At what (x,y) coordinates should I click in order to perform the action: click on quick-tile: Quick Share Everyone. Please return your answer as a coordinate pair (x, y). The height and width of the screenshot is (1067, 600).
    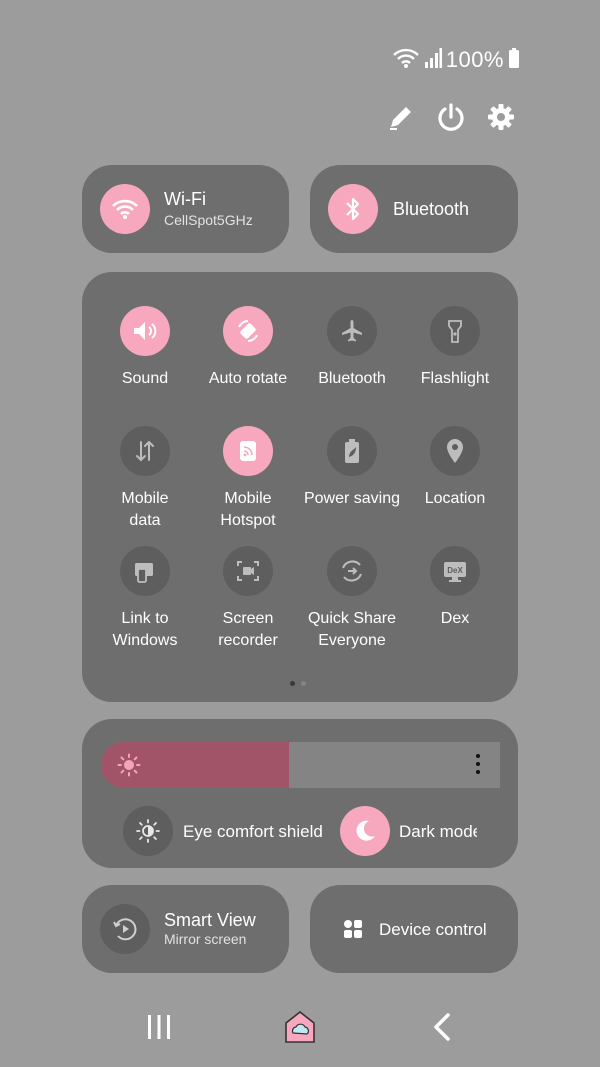
    Looking at the image, I should click on (352, 599).